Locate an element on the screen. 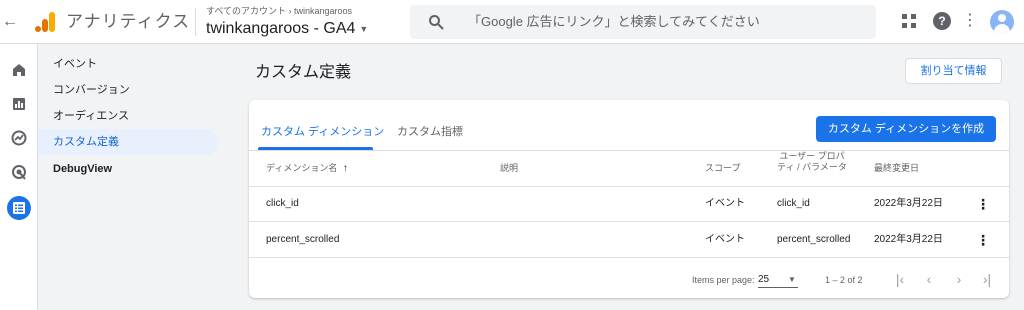 The height and width of the screenshot is (310, 1024). table-cell-name: click_id is located at coordinates (282, 203).